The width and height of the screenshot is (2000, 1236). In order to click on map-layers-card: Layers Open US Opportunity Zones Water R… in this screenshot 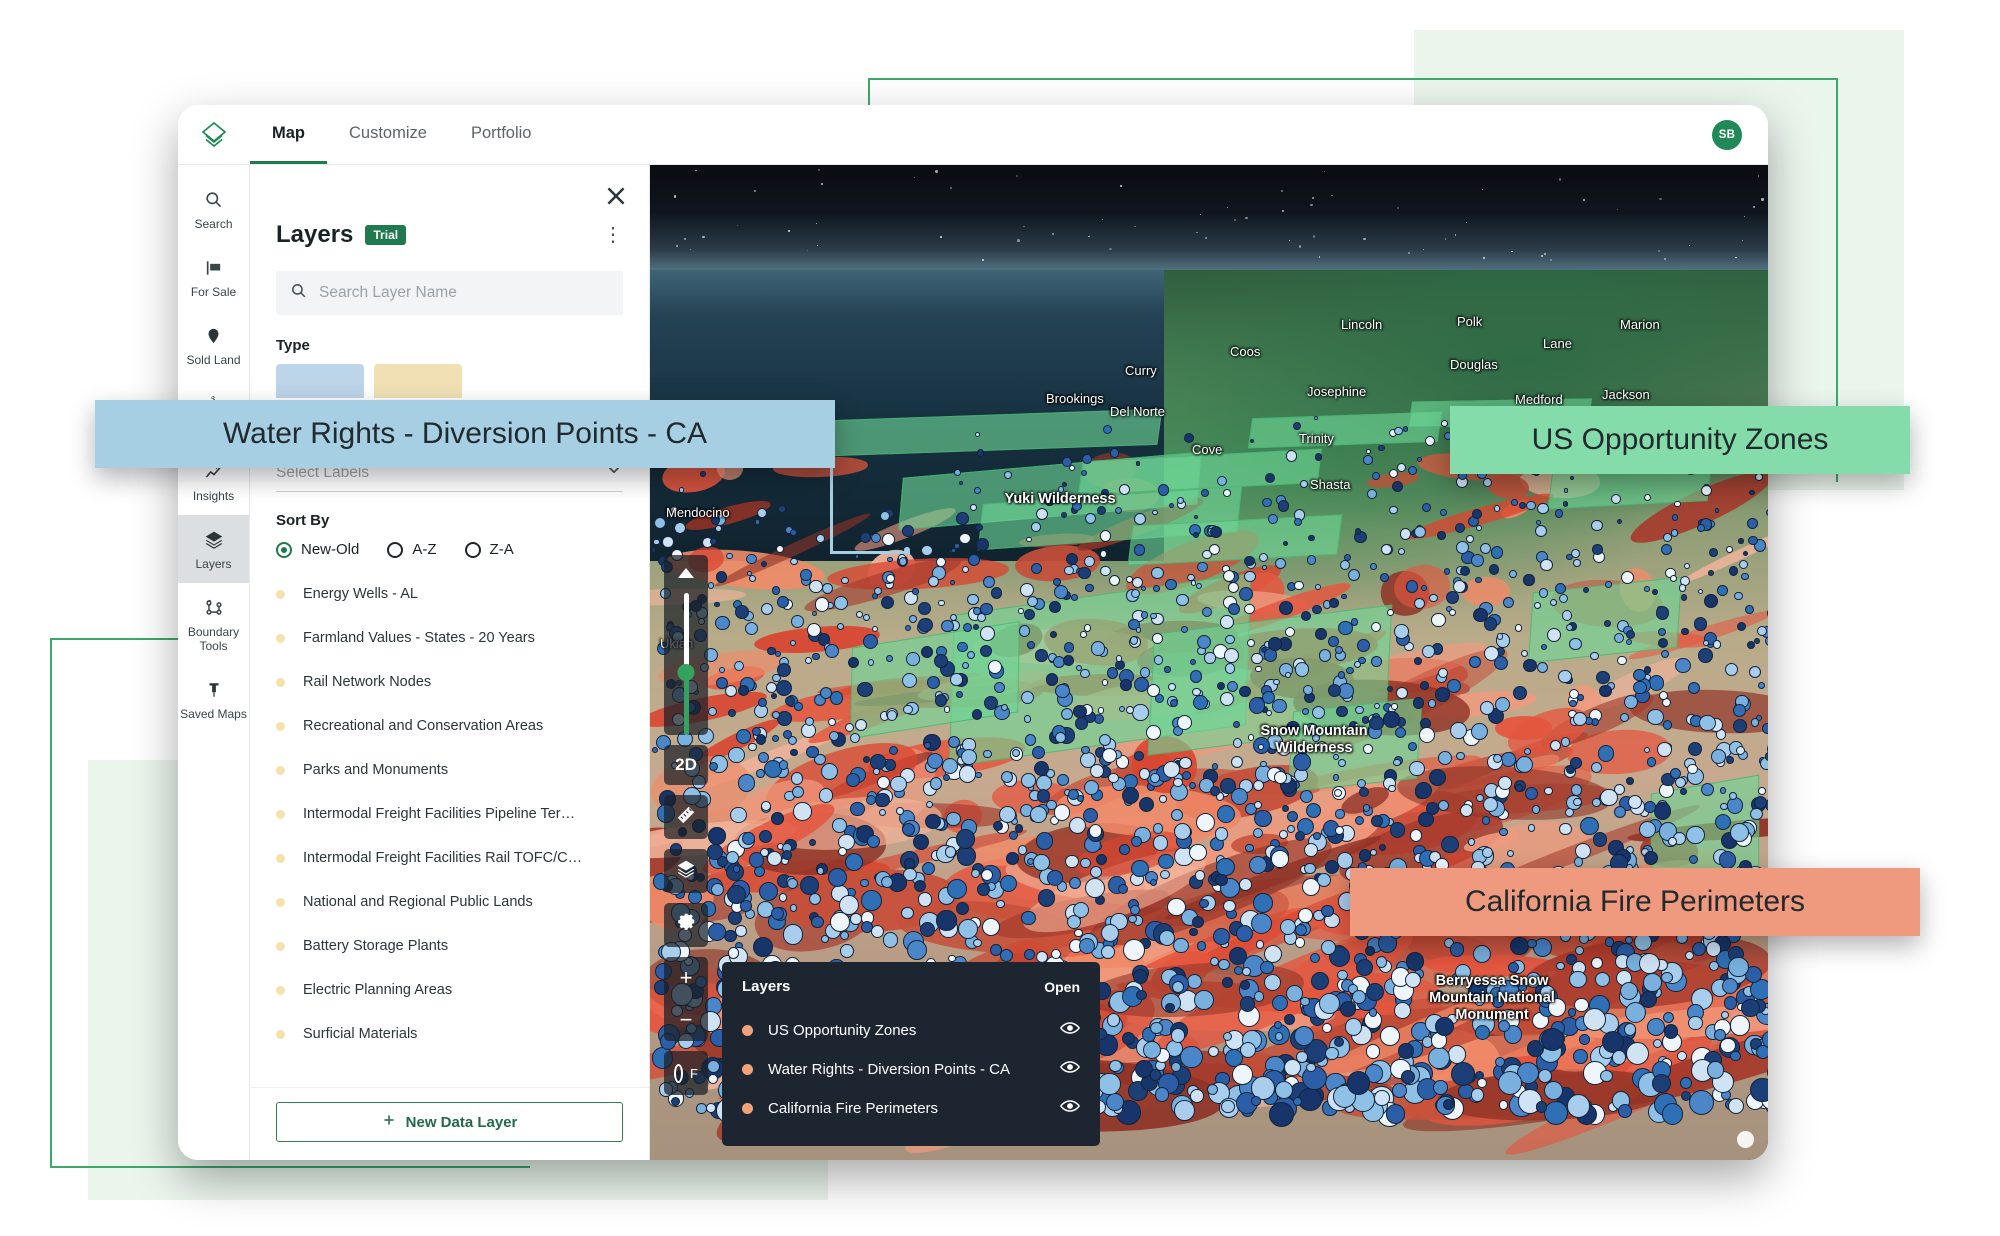, I will do `click(911, 1054)`.